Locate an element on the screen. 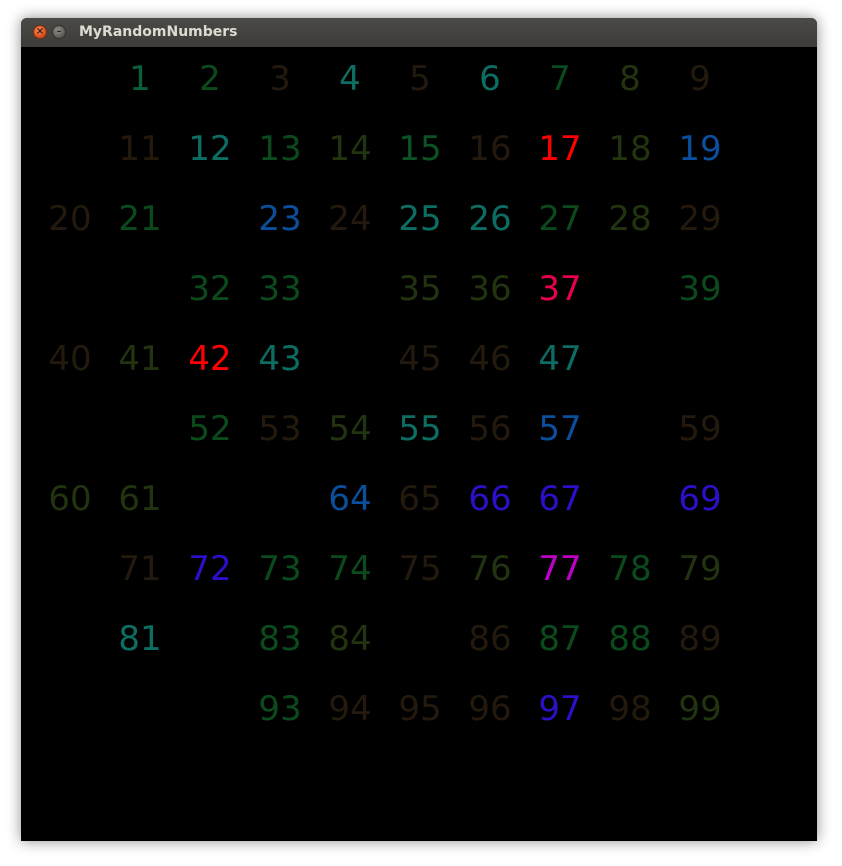 Image resolution: width=842 pixels, height=866 pixels. number-label: 9 is located at coordinates (700, 79).